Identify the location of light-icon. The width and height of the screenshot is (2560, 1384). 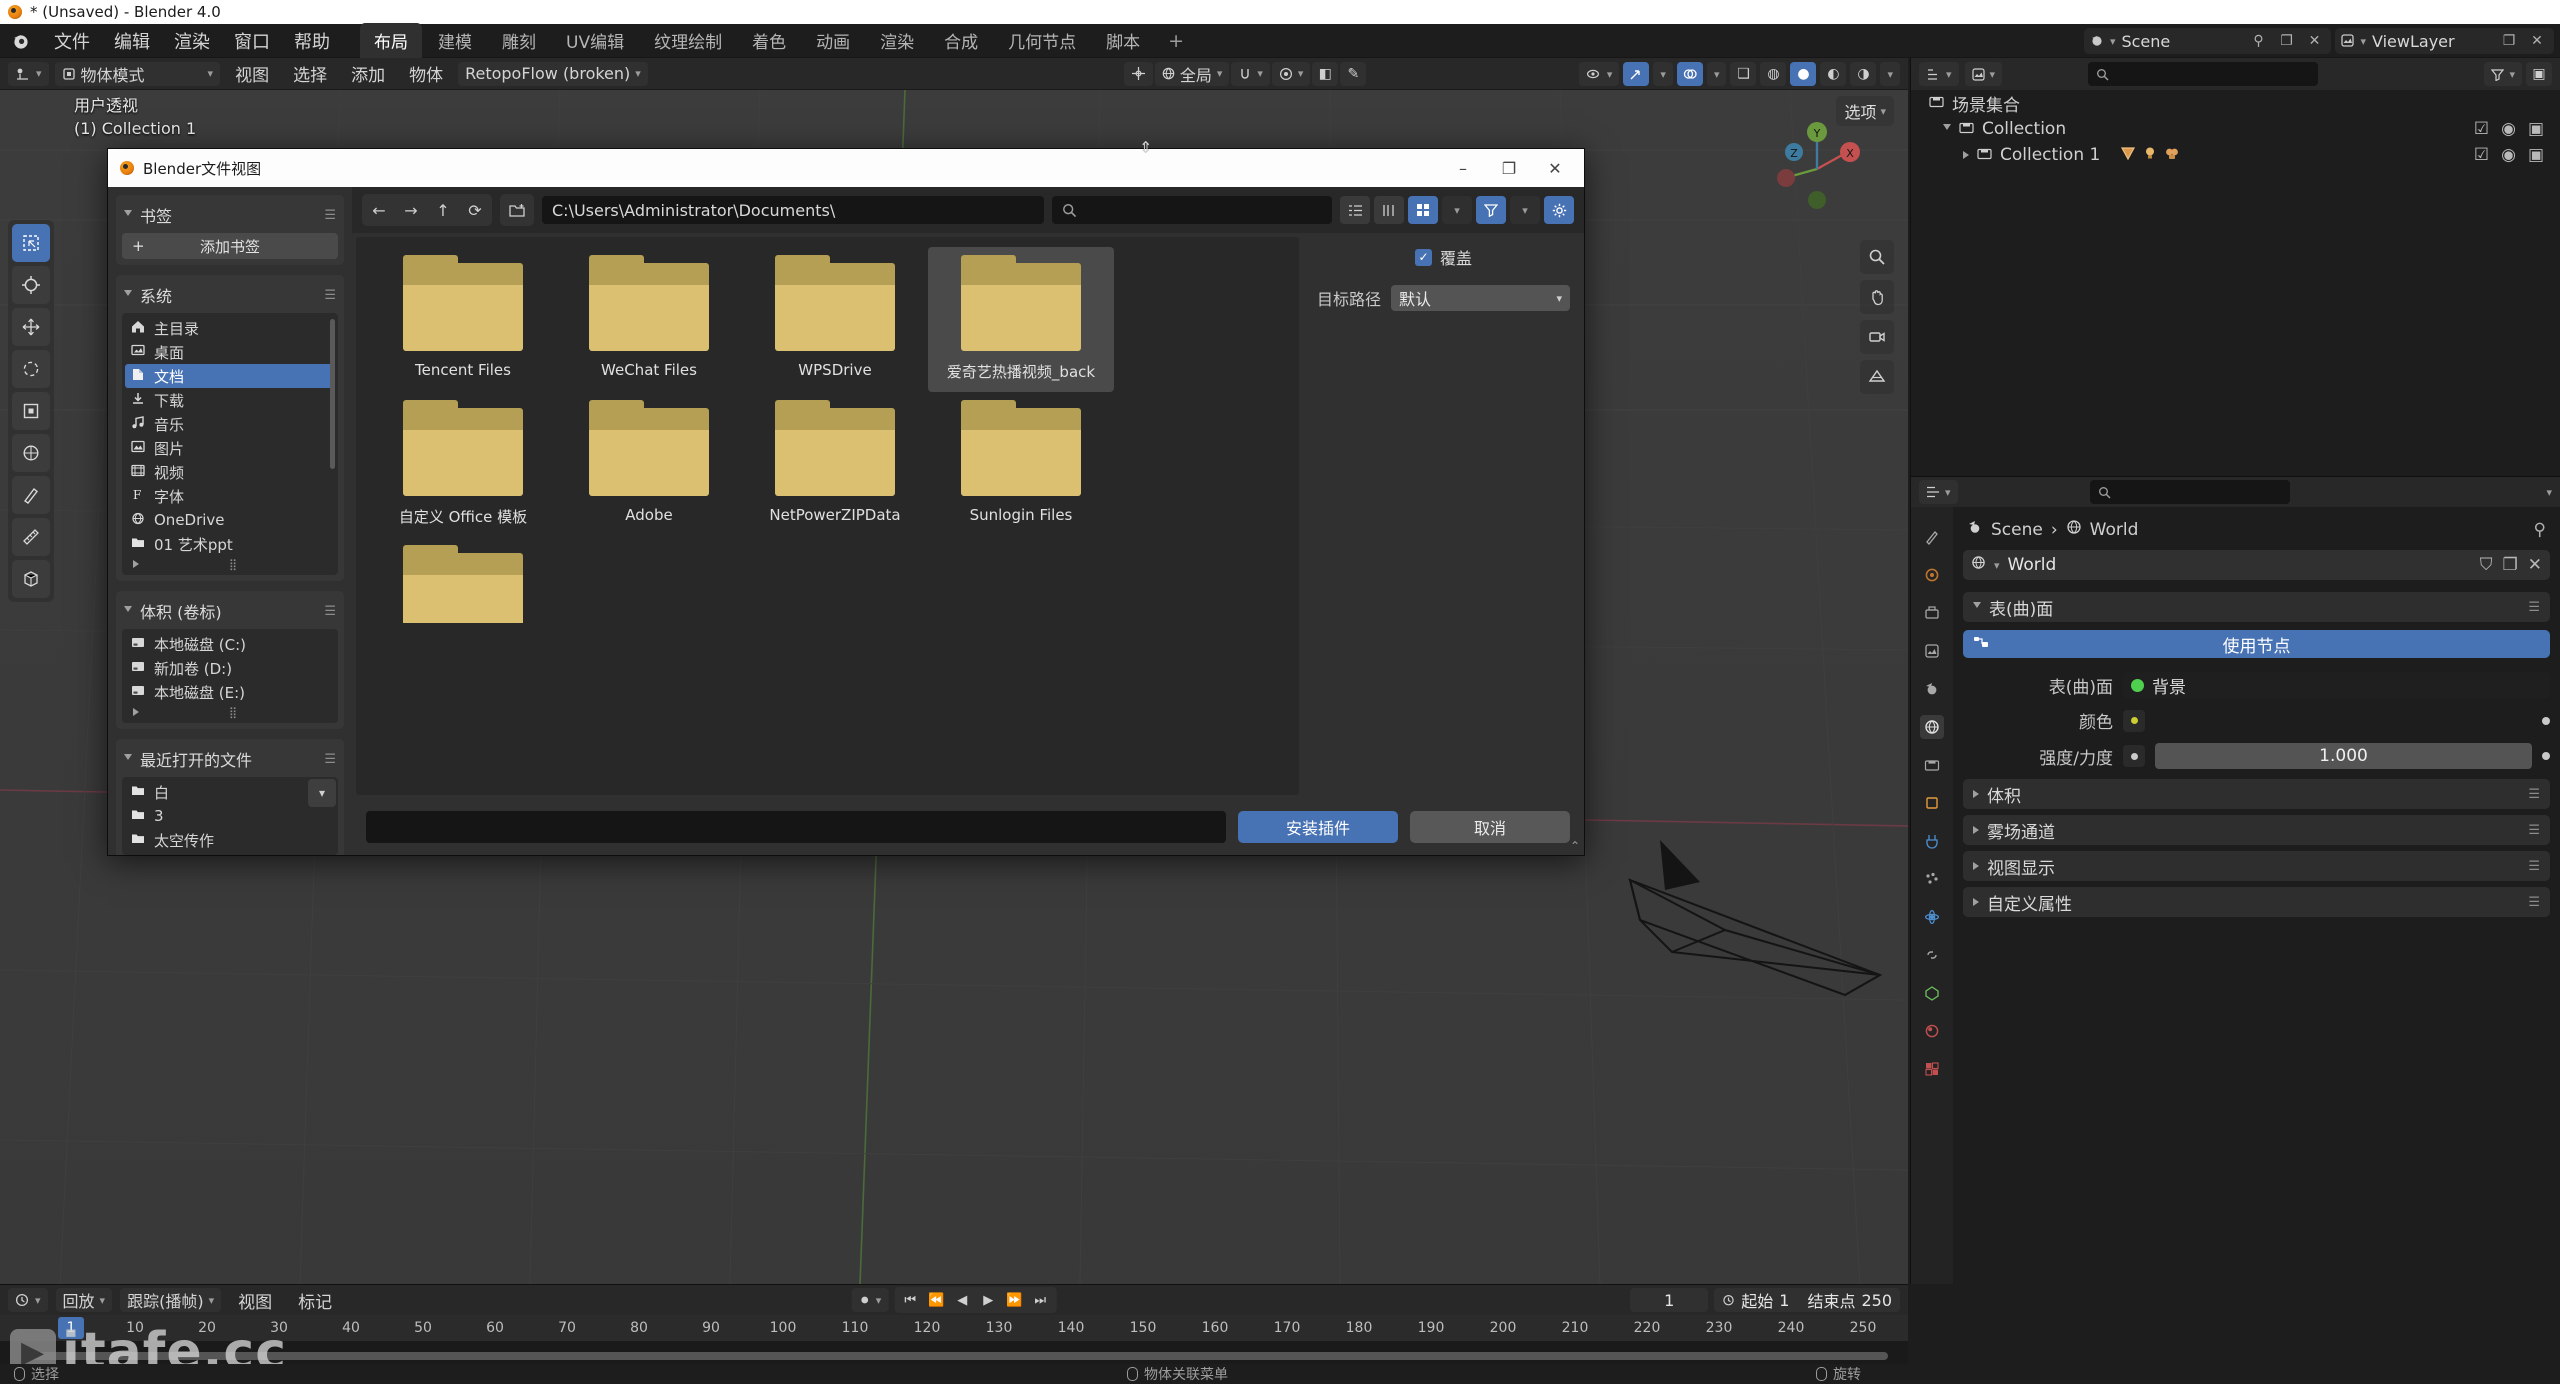
(2150, 155).